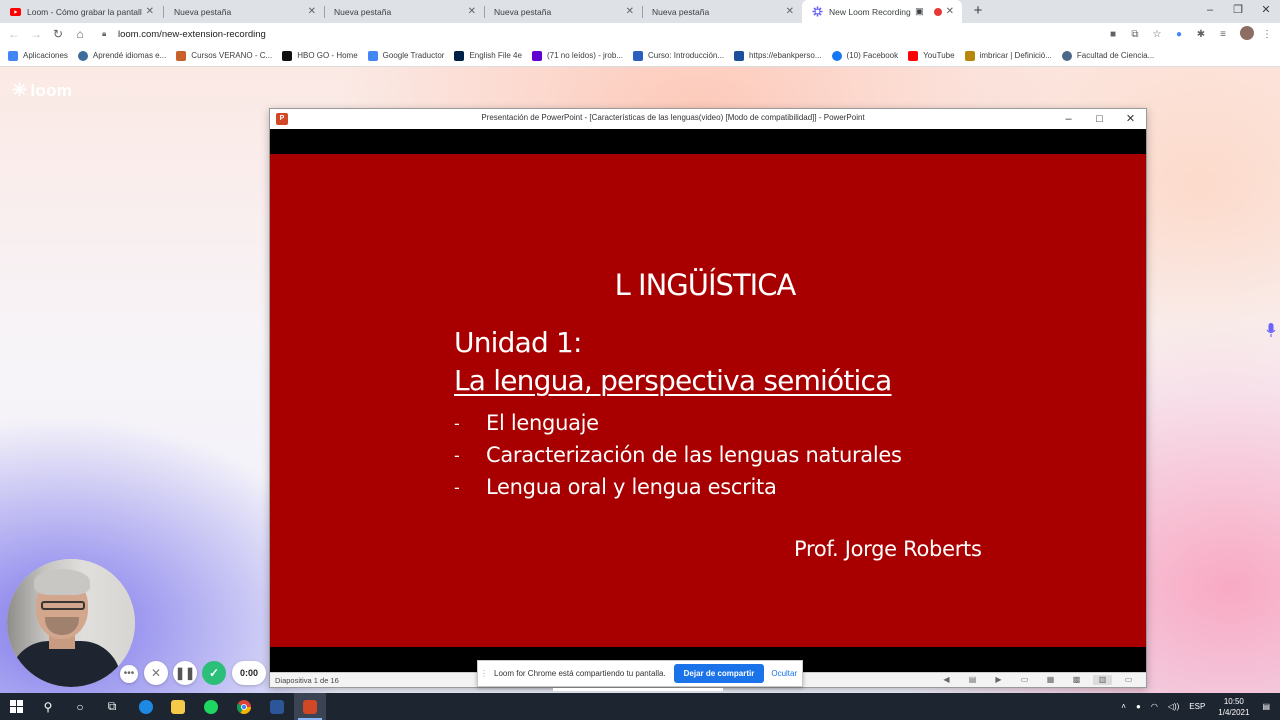 Image resolution: width=1280 pixels, height=720 pixels. What do you see at coordinates (1138, 706) in the screenshot?
I see `microphone-tray-icon: ●` at bounding box center [1138, 706].